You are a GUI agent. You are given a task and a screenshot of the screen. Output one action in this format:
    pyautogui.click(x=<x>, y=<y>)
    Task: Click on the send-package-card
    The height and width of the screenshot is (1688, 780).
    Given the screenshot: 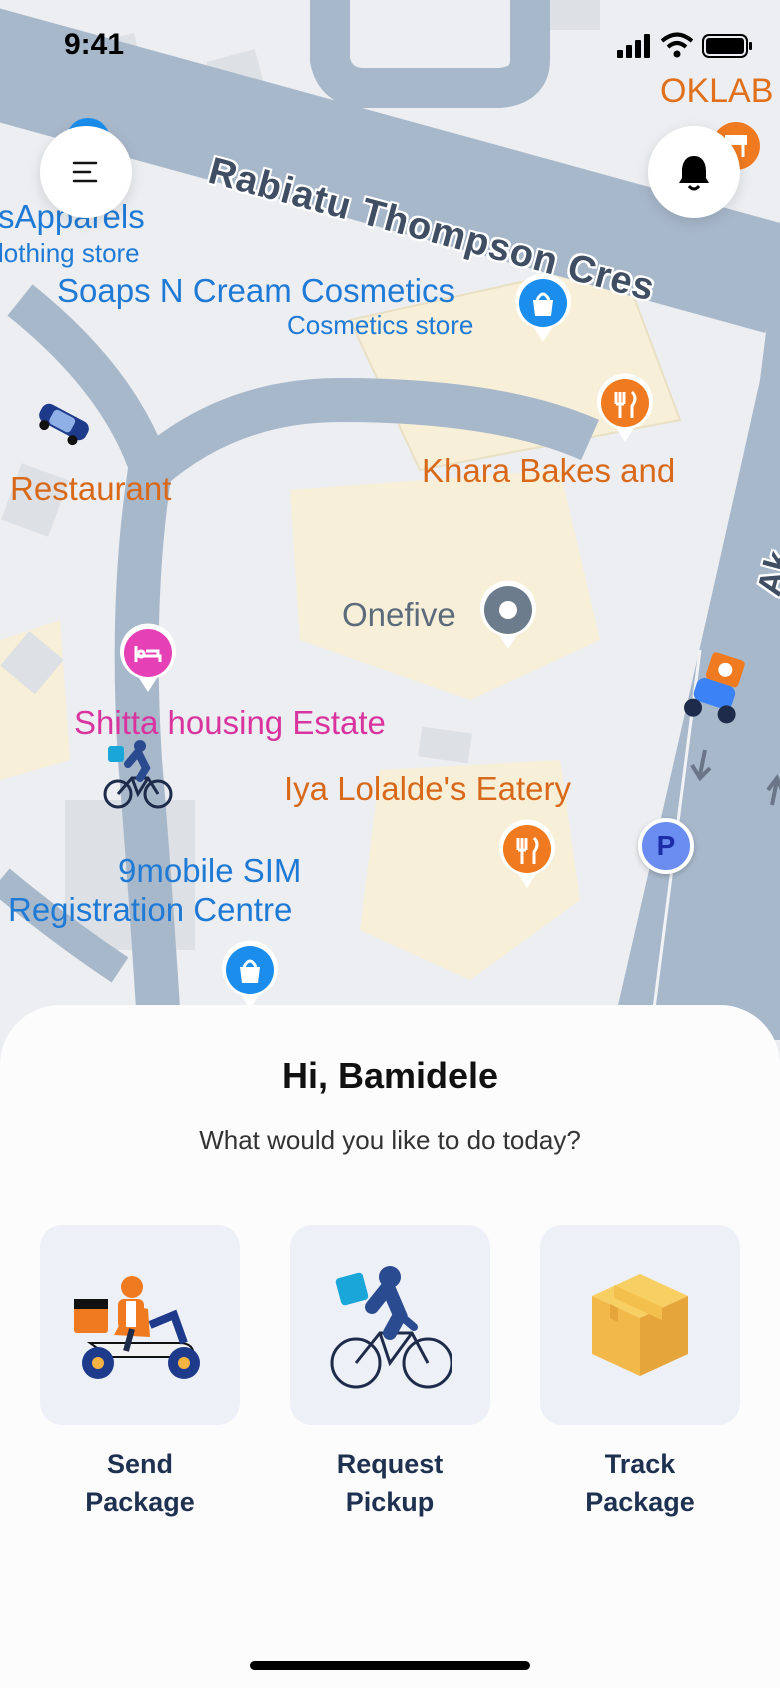 What is the action you would take?
    pyautogui.click(x=140, y=1325)
    